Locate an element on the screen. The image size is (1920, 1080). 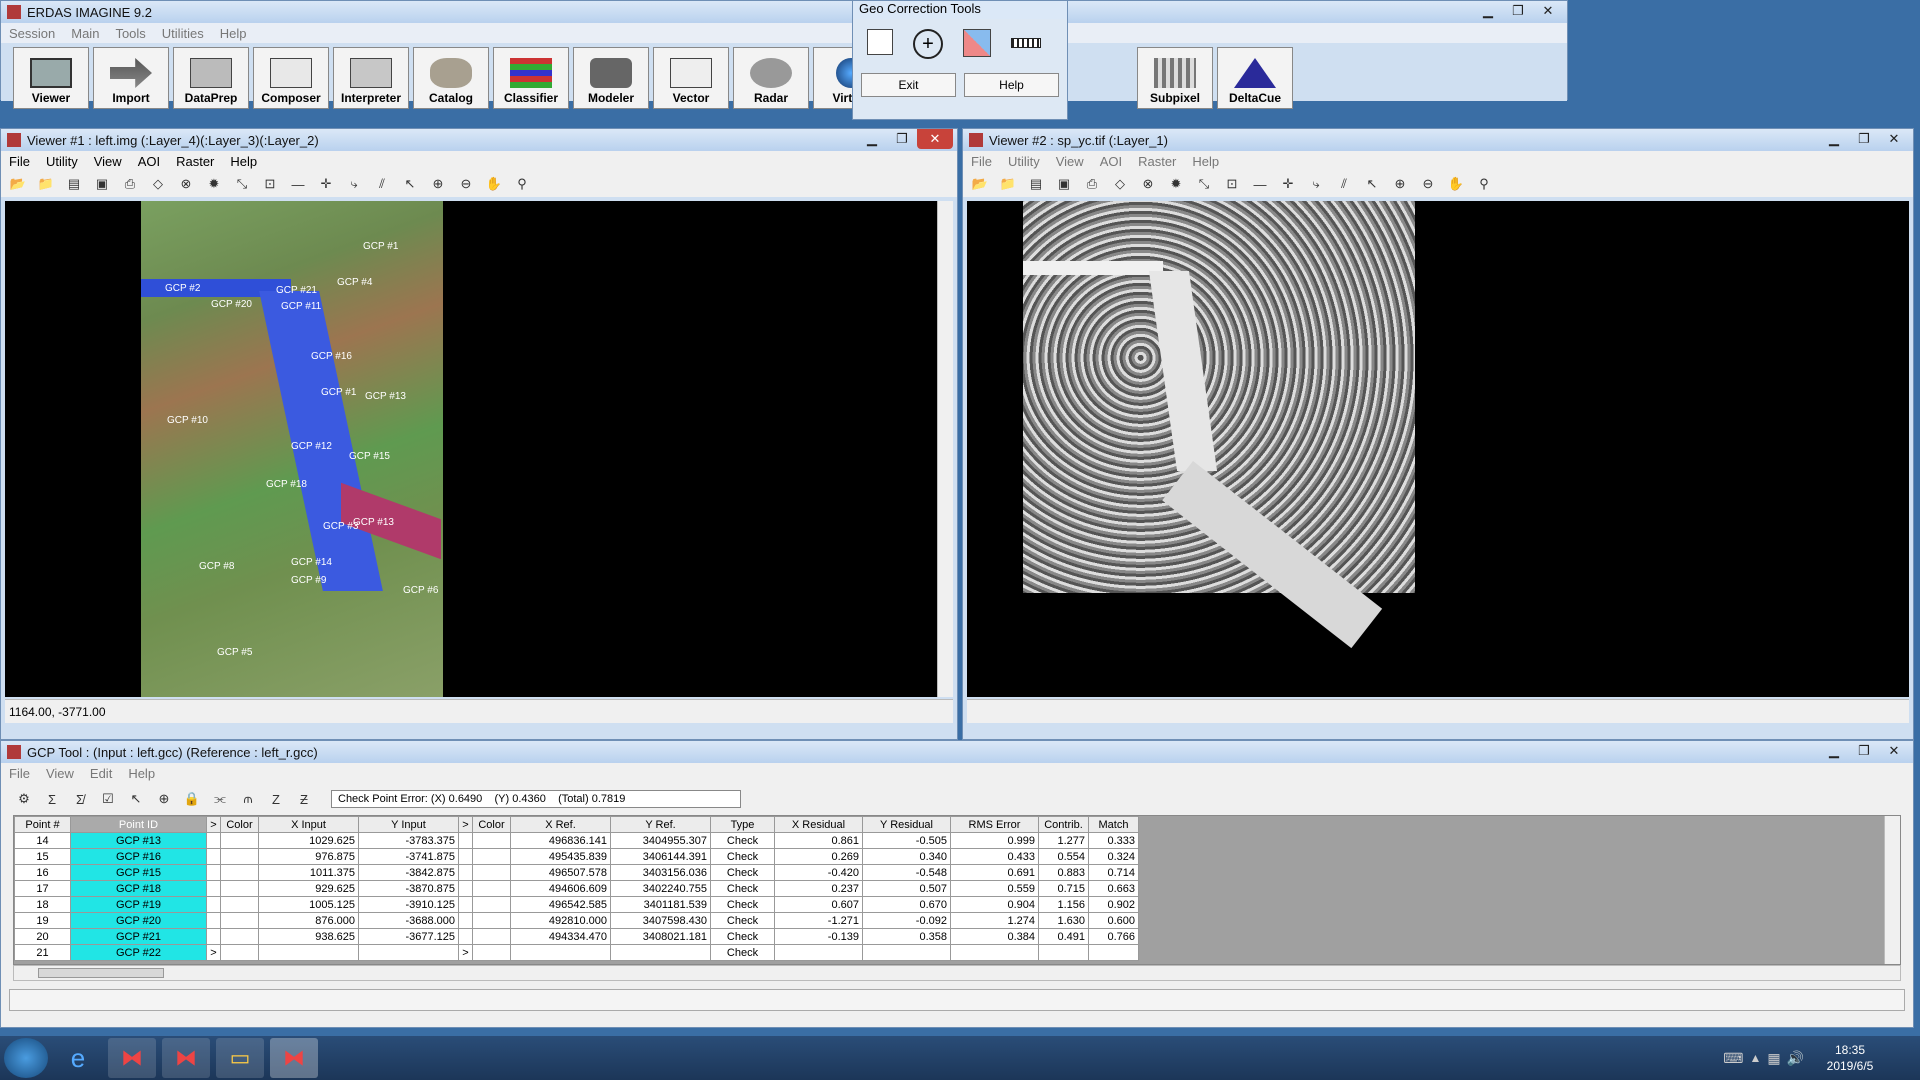
col-point-num: Point # is located at coordinates (42, 824).